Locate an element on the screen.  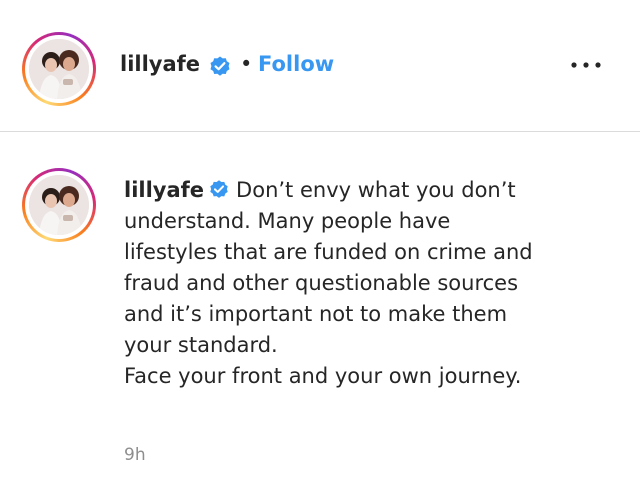
caption-avatar is located at coordinates (59, 205).